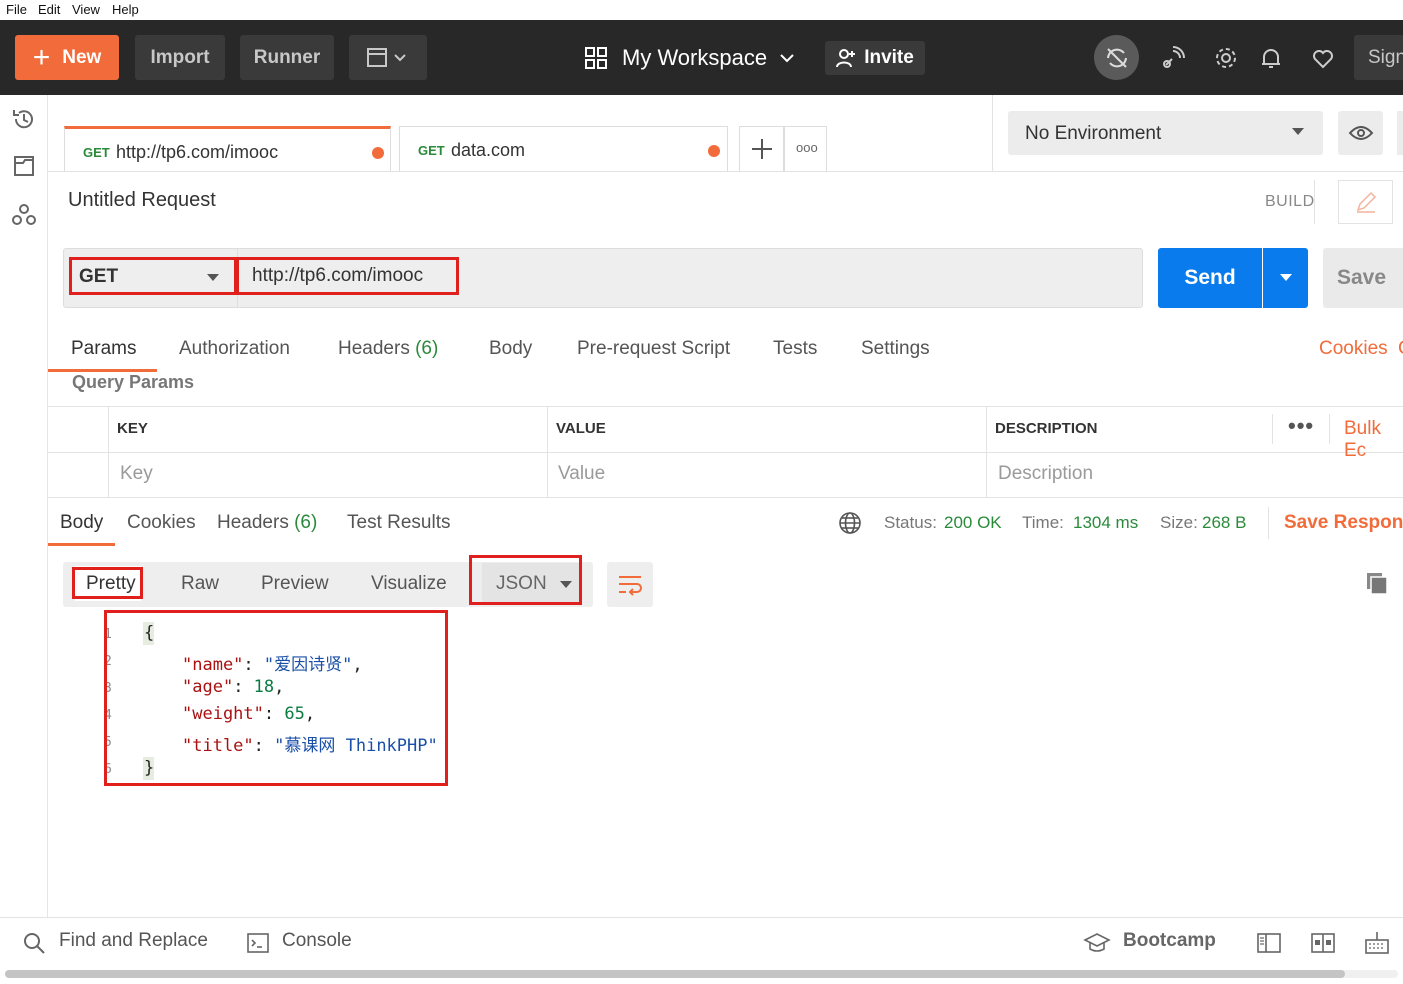 This screenshot has height=984, width=1403. I want to click on favorites-button, so click(1323, 58).